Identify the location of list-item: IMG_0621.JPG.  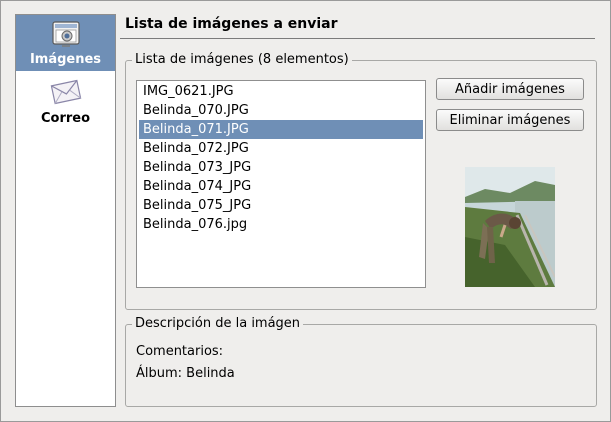
(281, 91).